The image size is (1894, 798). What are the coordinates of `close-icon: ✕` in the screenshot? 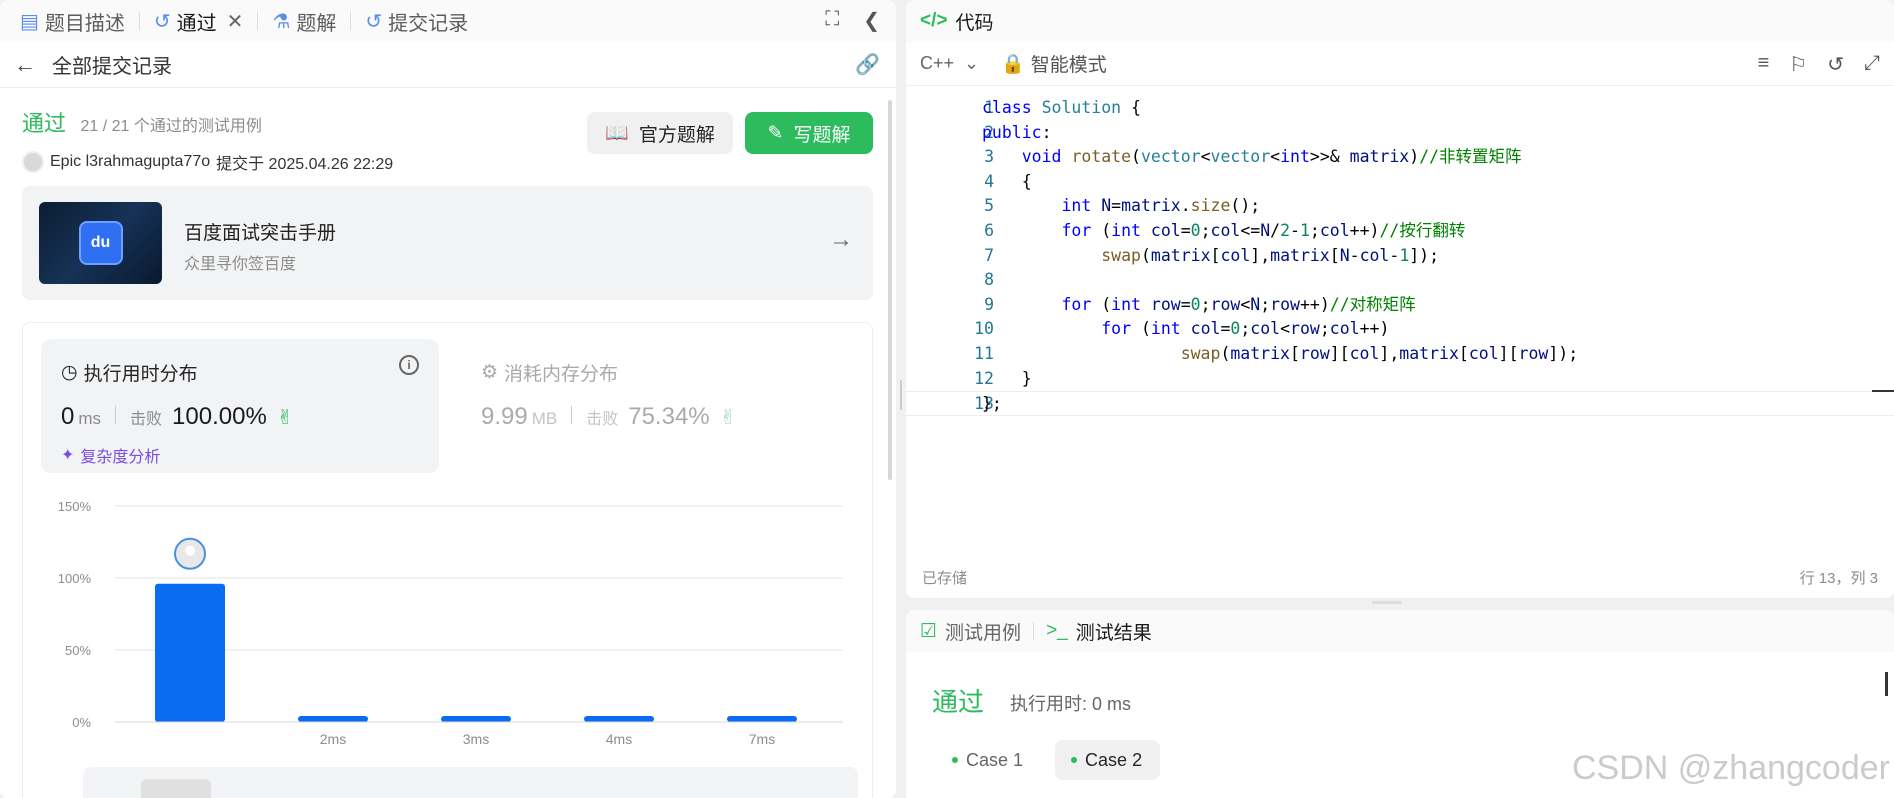 It's located at (235, 21).